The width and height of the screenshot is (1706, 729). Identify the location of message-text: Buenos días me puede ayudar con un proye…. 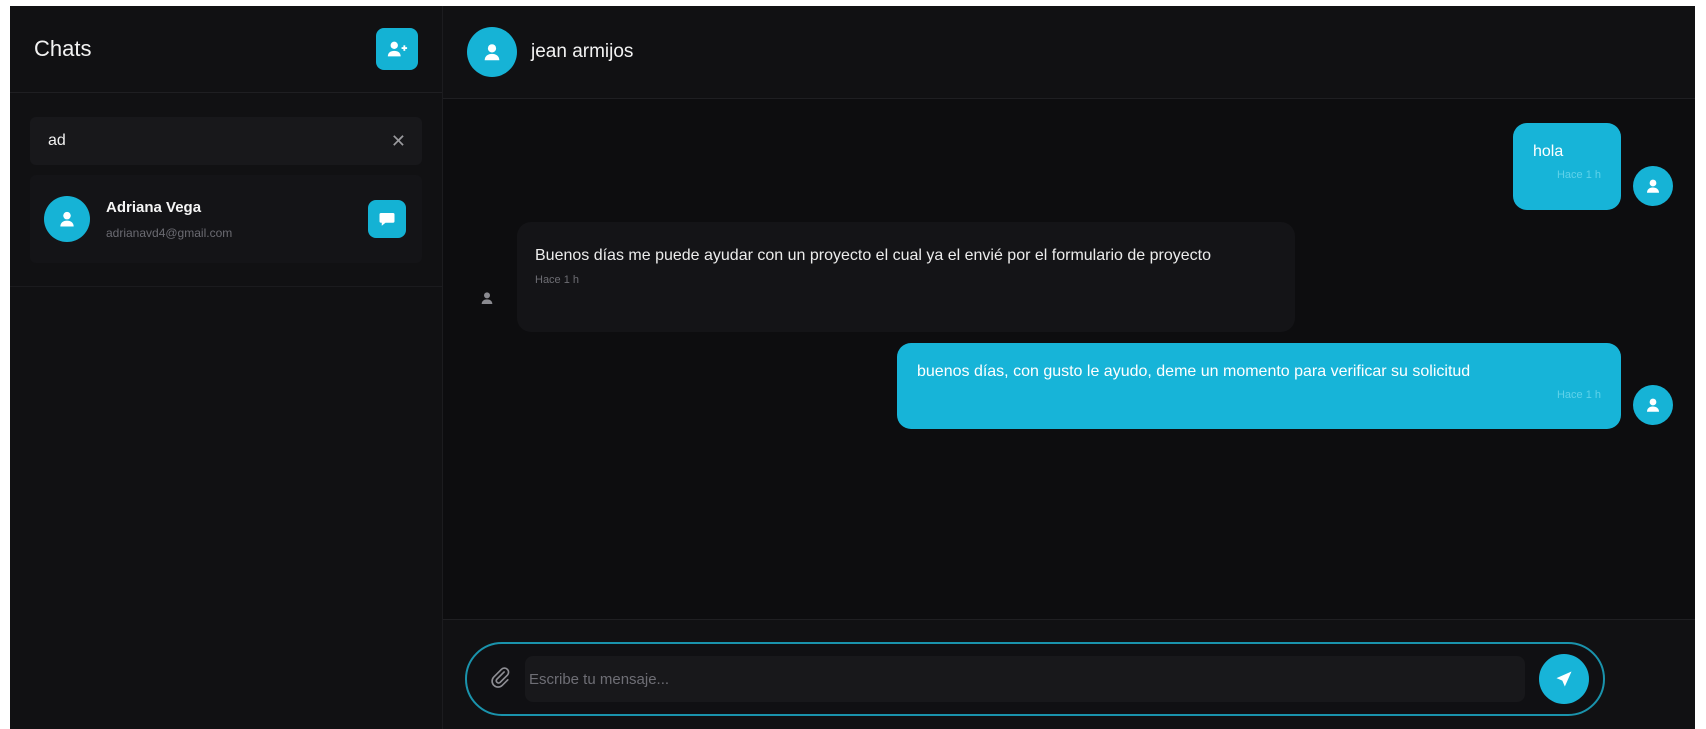
(873, 255).